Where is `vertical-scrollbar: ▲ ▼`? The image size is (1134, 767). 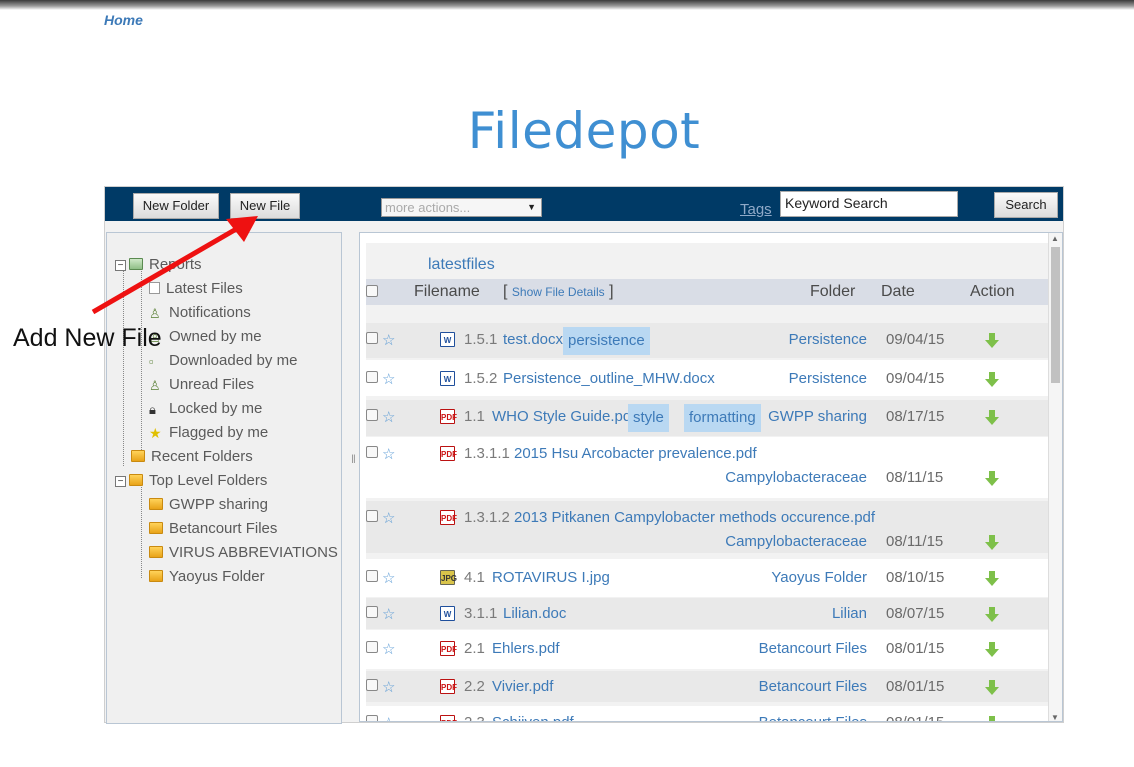 vertical-scrollbar: ▲ ▼ is located at coordinates (1055, 477).